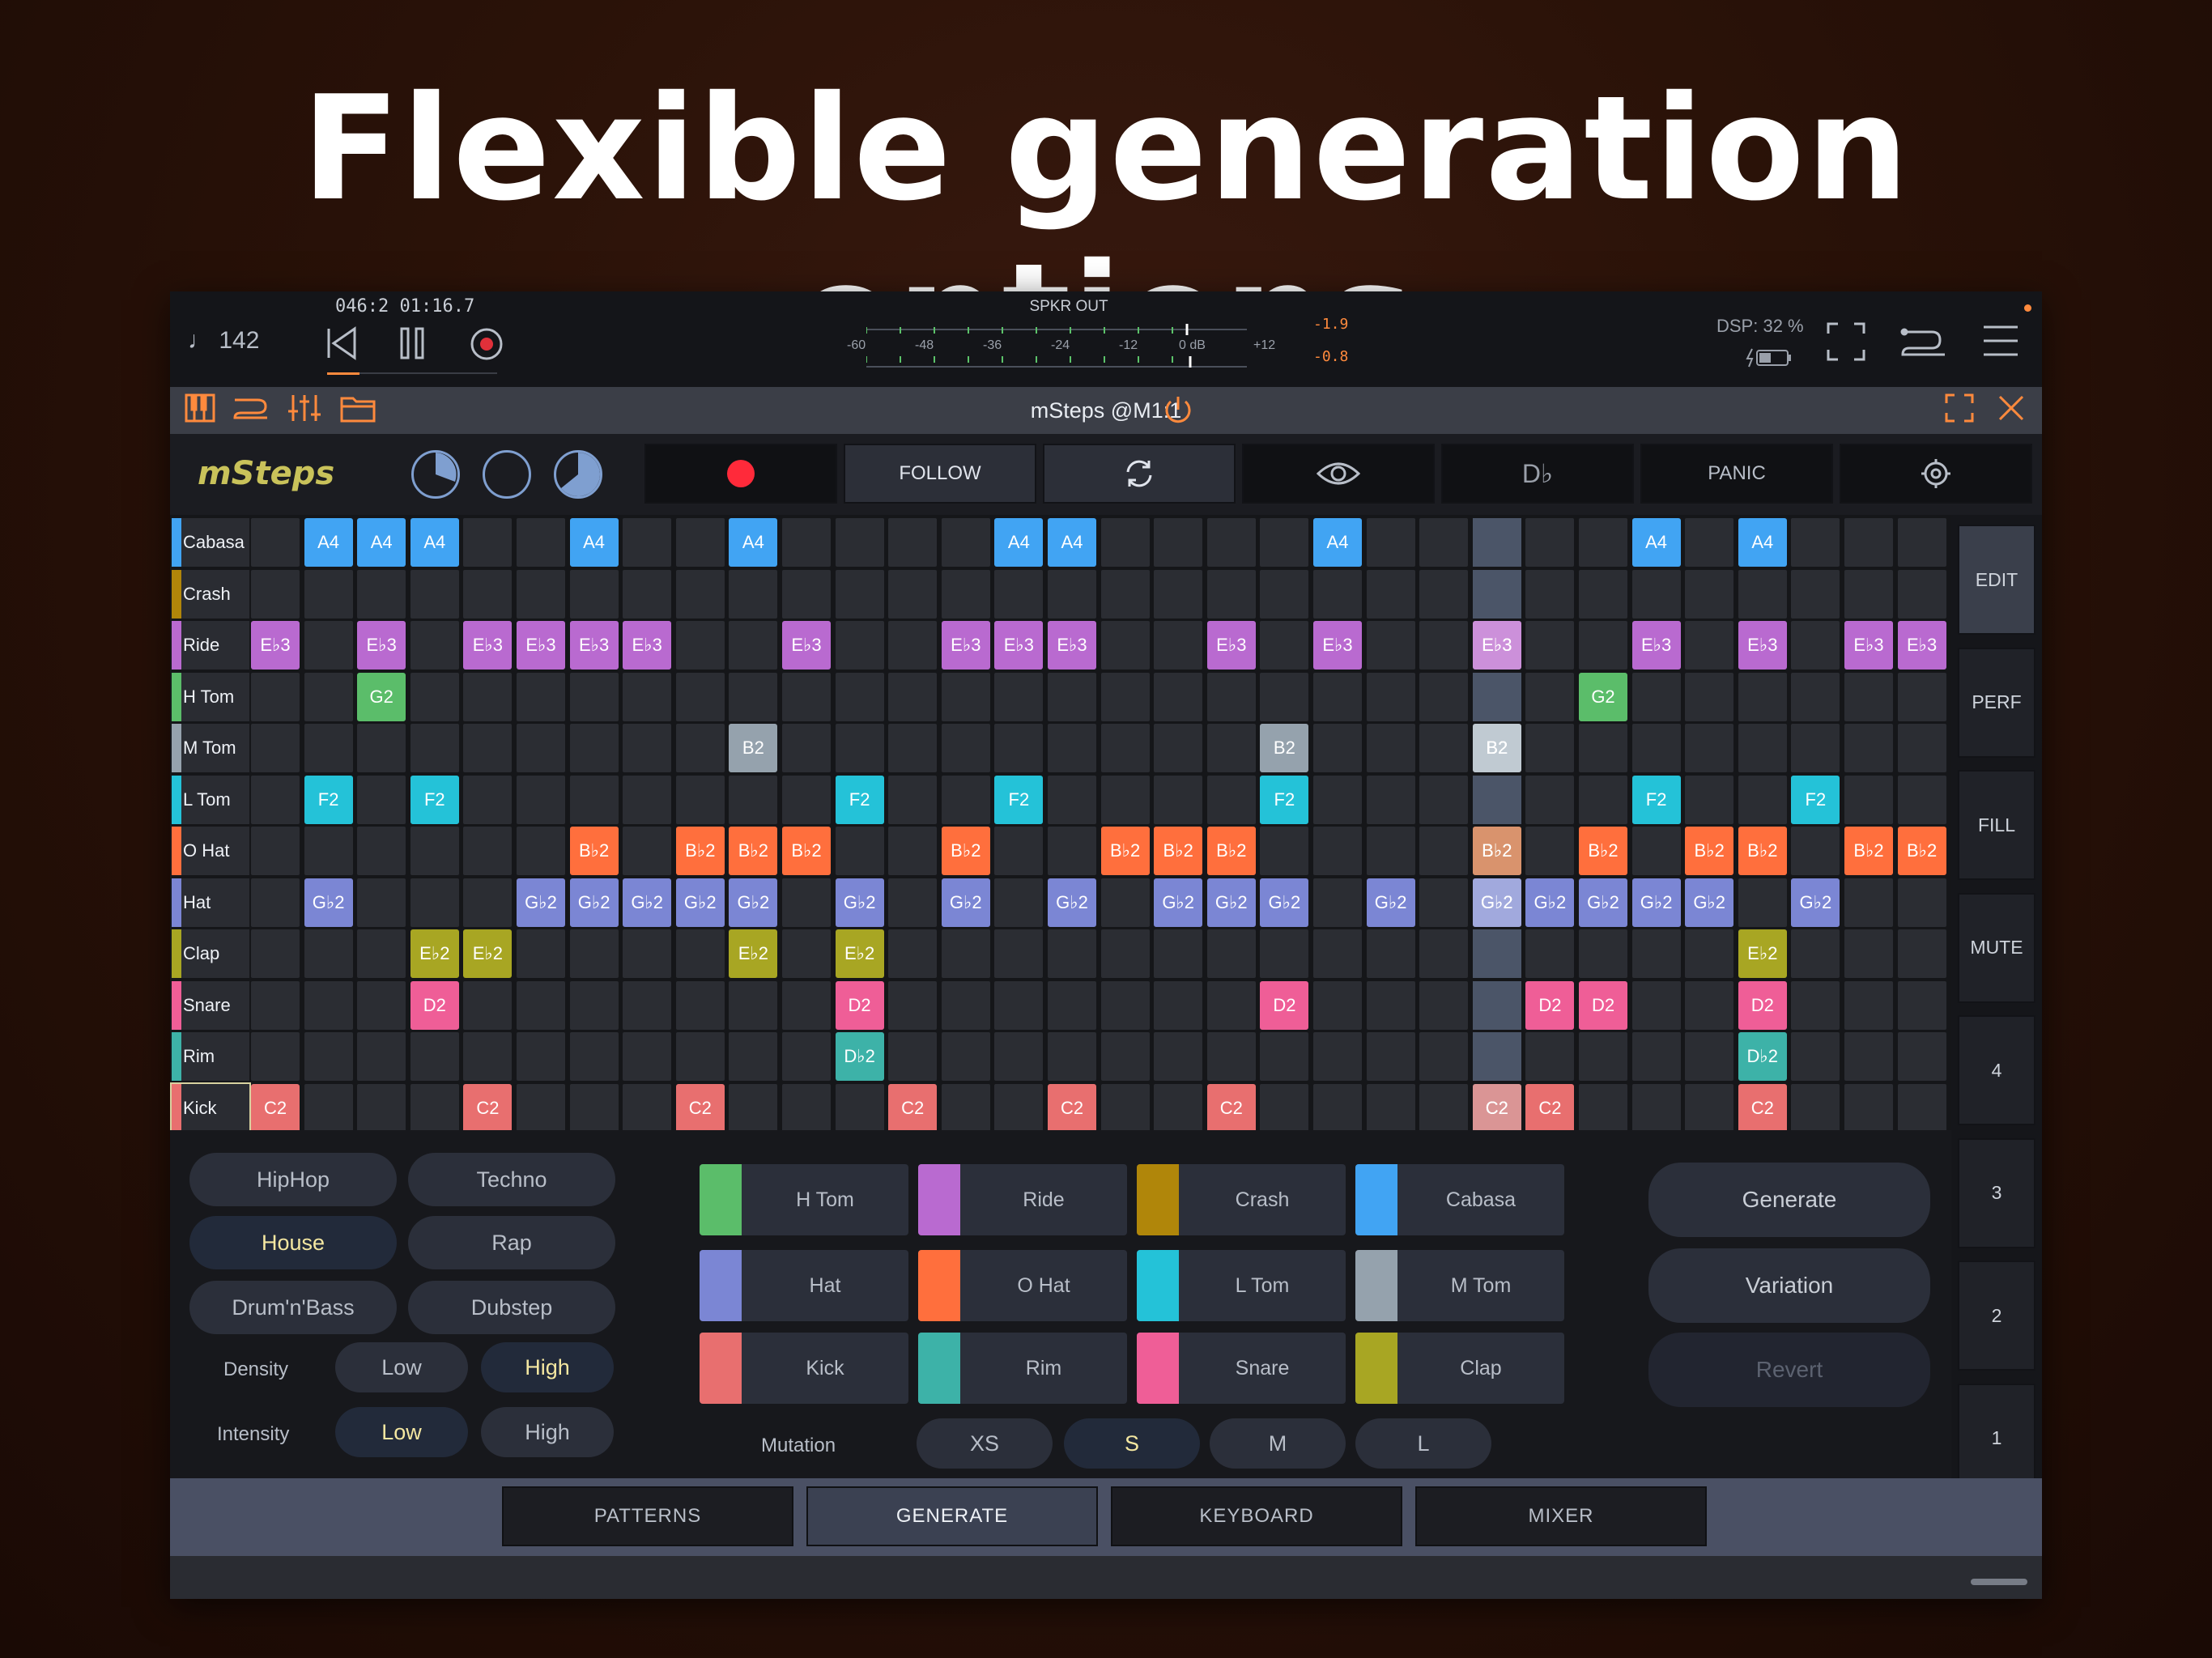  What do you see at coordinates (594, 542) in the screenshot?
I see `note-step: A4` at bounding box center [594, 542].